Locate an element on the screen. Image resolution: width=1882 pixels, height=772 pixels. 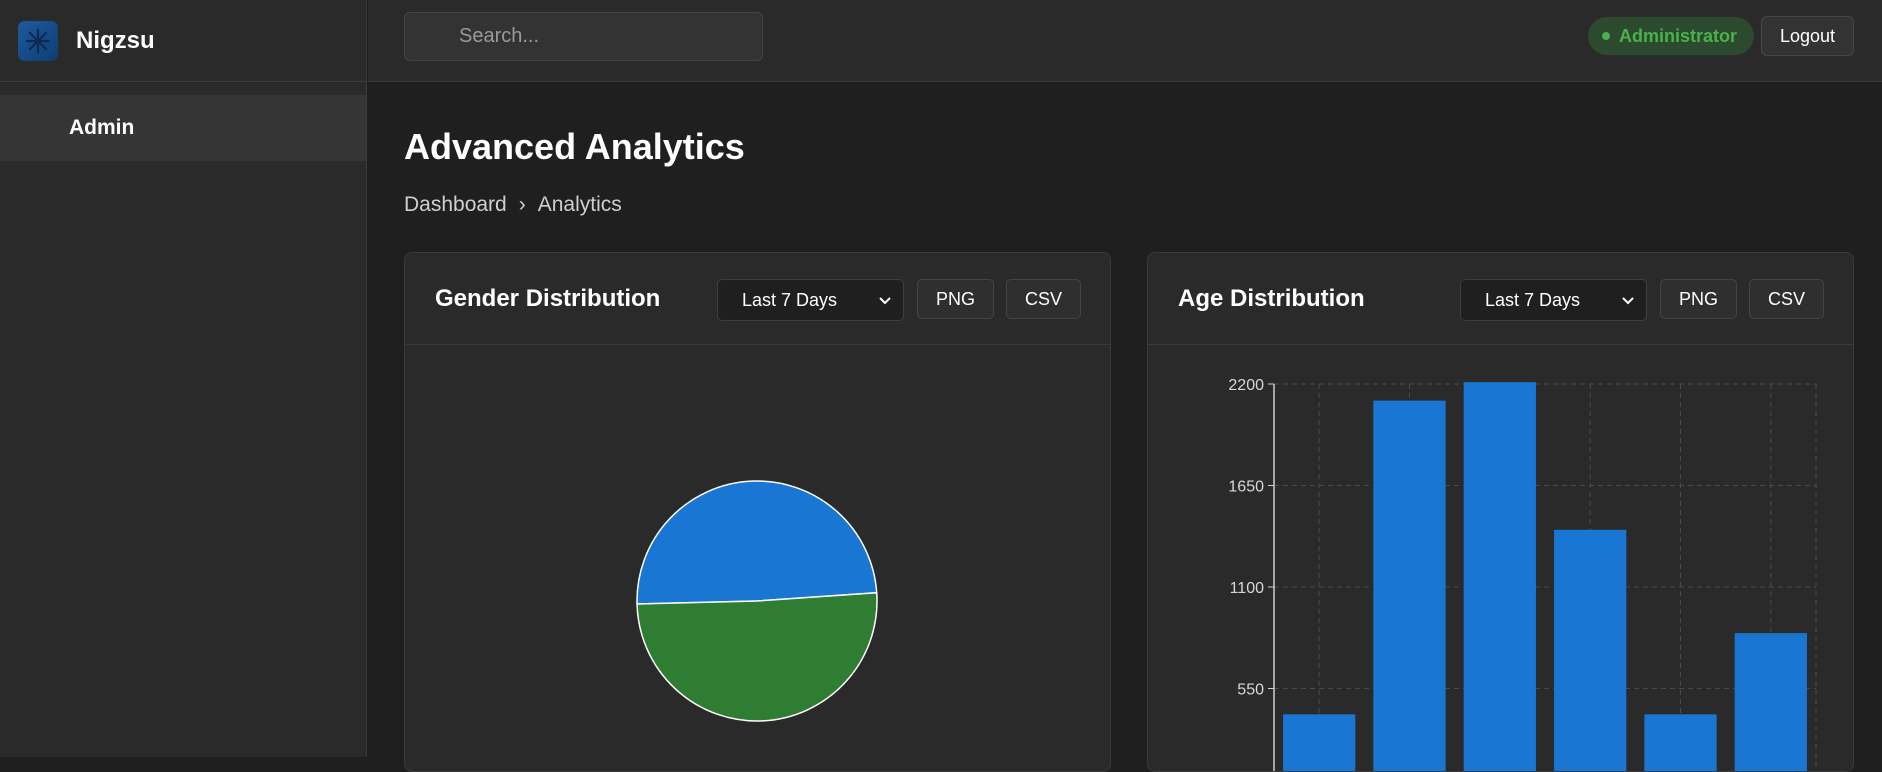
y-tick-label: 550 is located at coordinates (1250, 690).